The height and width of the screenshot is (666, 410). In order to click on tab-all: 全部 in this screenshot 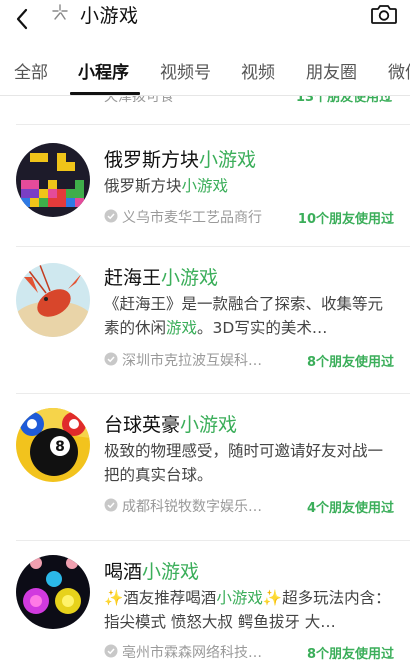, I will do `click(31, 70)`.